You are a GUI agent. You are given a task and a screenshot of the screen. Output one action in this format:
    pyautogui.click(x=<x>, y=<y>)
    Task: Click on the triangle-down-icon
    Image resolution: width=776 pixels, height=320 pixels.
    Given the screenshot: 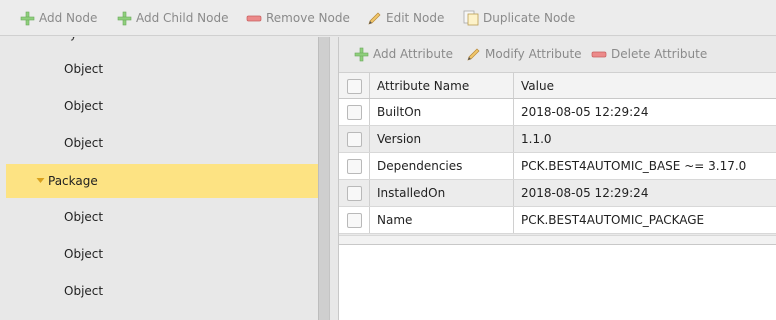 What is the action you would take?
    pyautogui.click(x=40, y=180)
    